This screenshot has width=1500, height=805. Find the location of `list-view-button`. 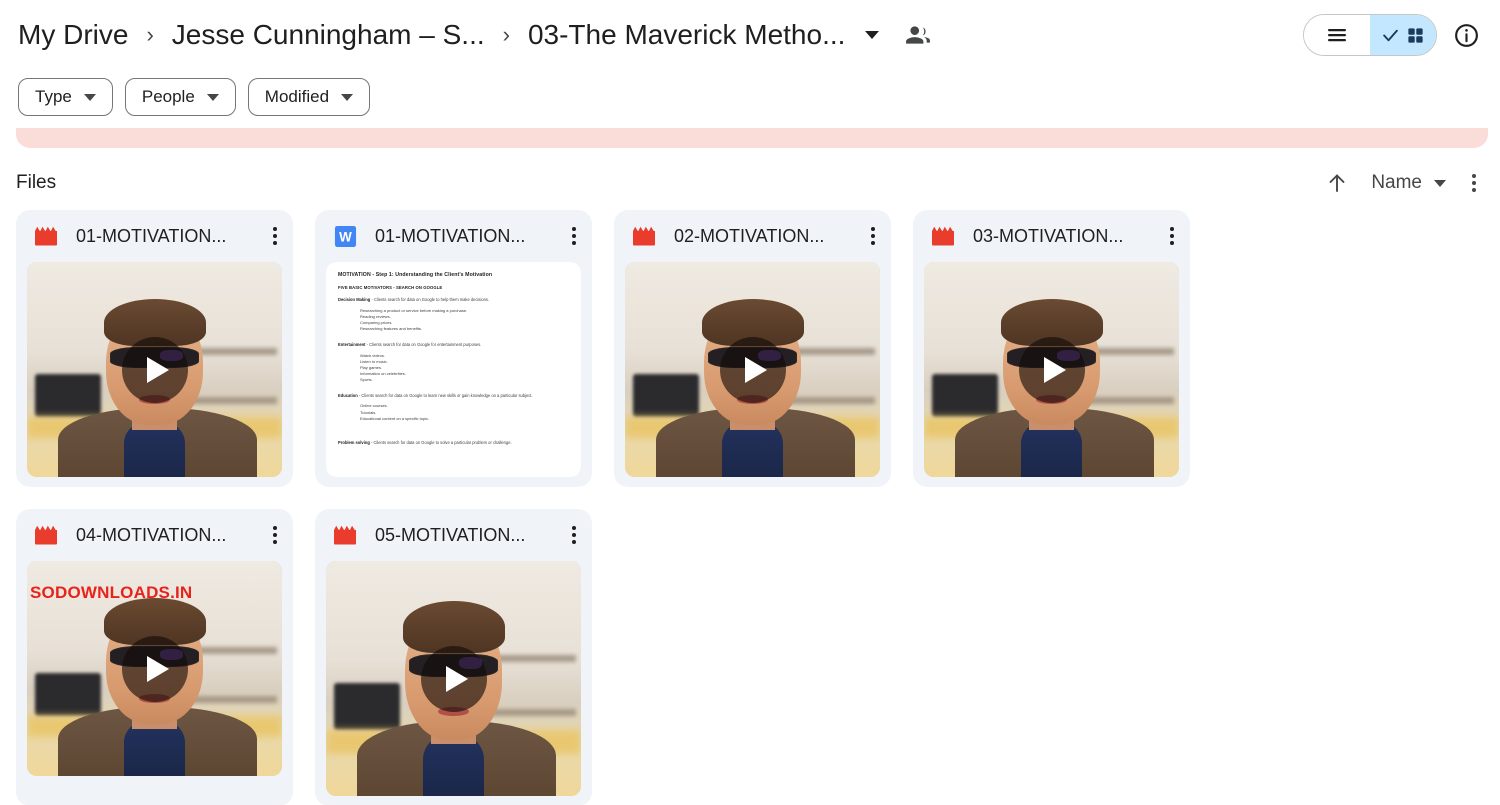

list-view-button is located at coordinates (1337, 35).